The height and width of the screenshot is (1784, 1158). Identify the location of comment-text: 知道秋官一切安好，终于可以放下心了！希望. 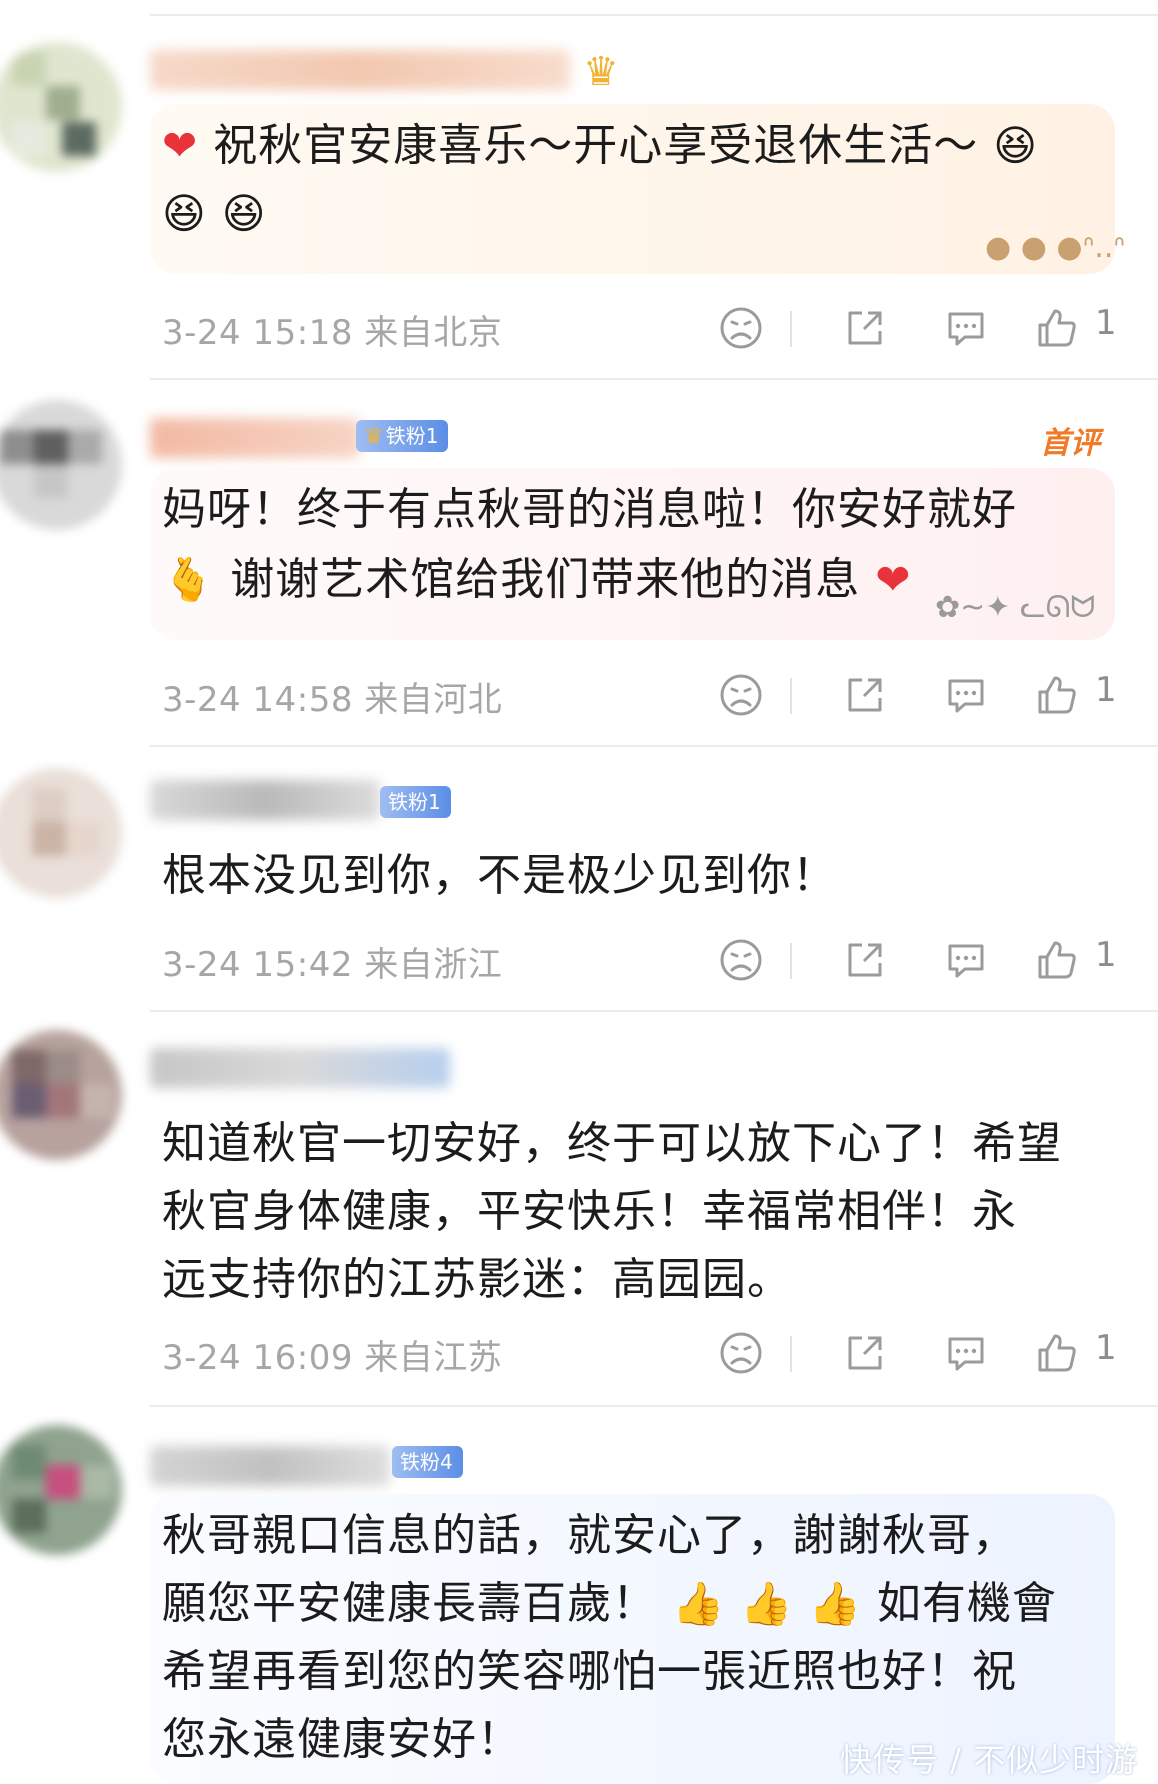
(612, 1143).